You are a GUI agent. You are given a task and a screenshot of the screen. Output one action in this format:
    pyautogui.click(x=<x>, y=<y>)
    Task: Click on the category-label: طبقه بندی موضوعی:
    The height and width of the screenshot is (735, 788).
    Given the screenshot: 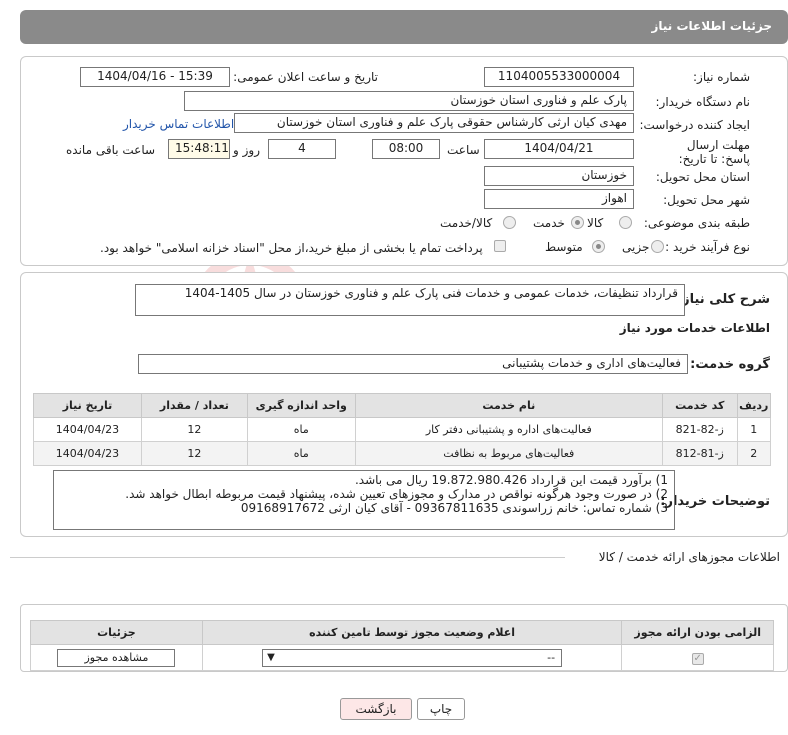 What is the action you would take?
    pyautogui.click(x=696, y=223)
    